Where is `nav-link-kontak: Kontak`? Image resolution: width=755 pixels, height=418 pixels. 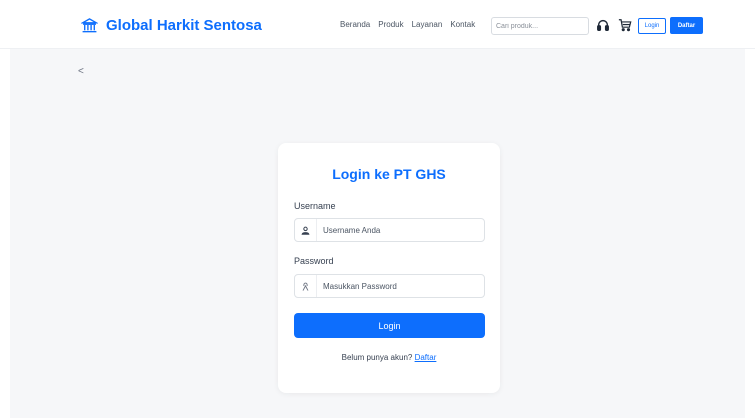
nav-link-kontak: Kontak is located at coordinates (462, 24).